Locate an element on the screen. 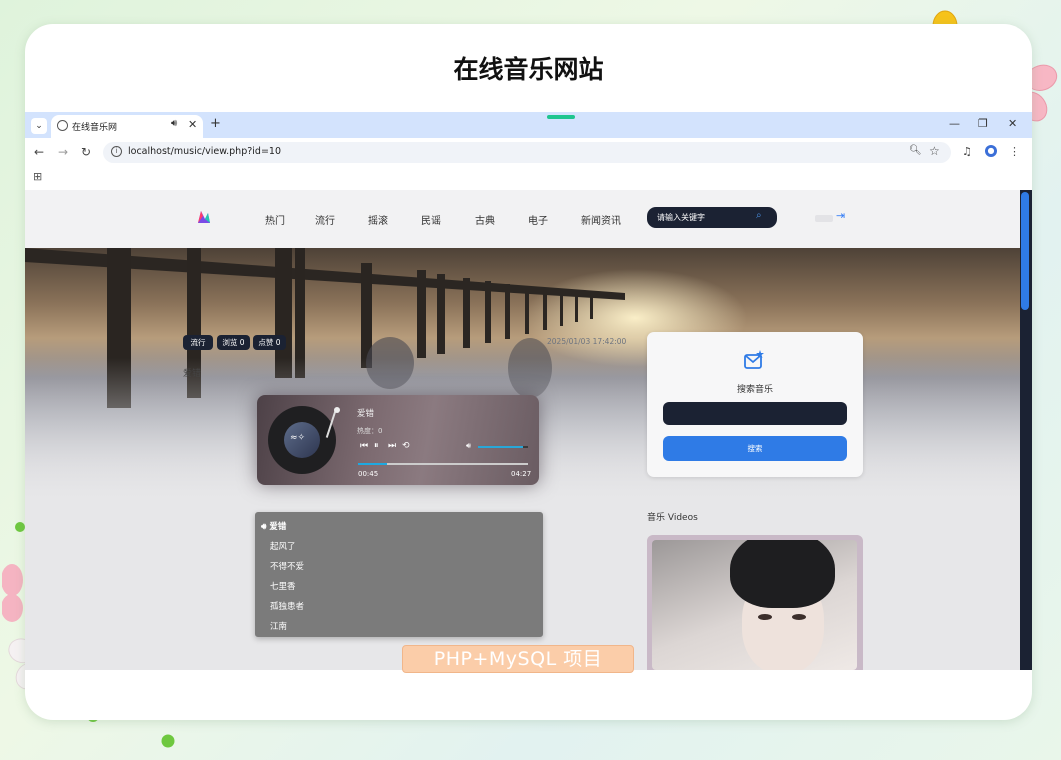 The image size is (1061, 760). playlist-item-active: 🔊︎ 爱错 is located at coordinates (273, 526).